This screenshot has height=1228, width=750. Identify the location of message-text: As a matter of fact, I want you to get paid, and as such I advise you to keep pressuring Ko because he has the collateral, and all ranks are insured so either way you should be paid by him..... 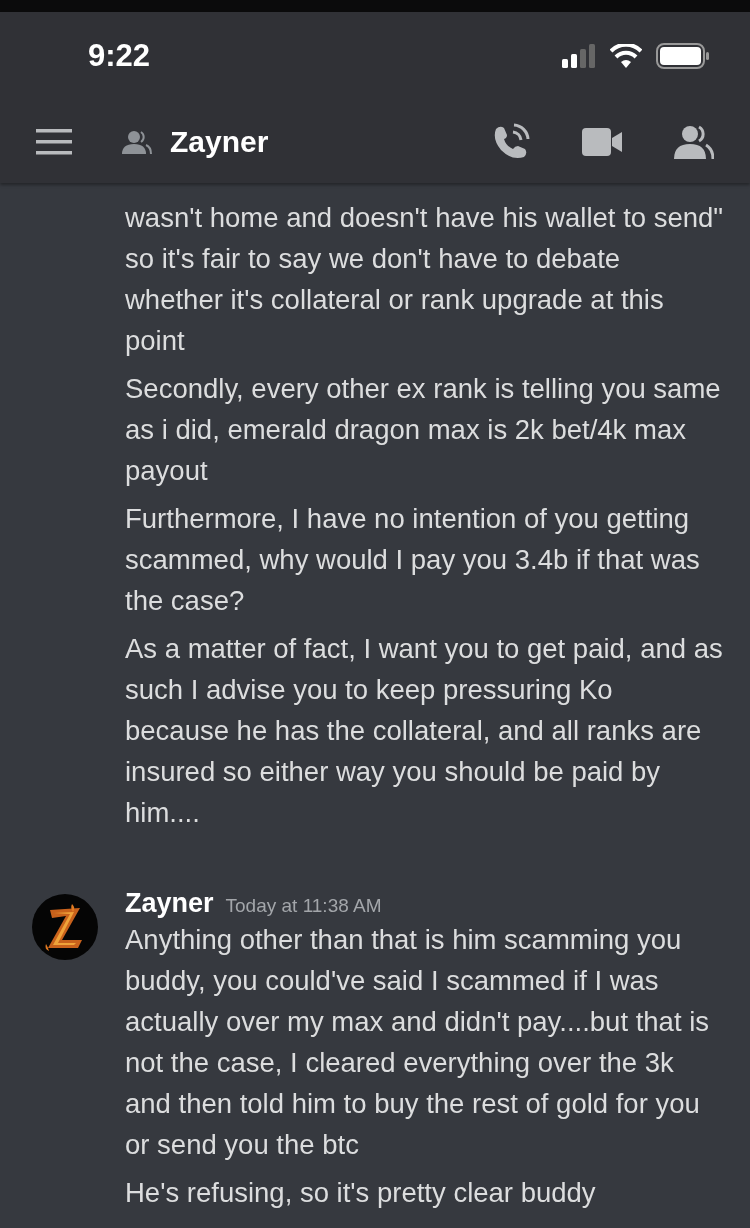
(424, 731).